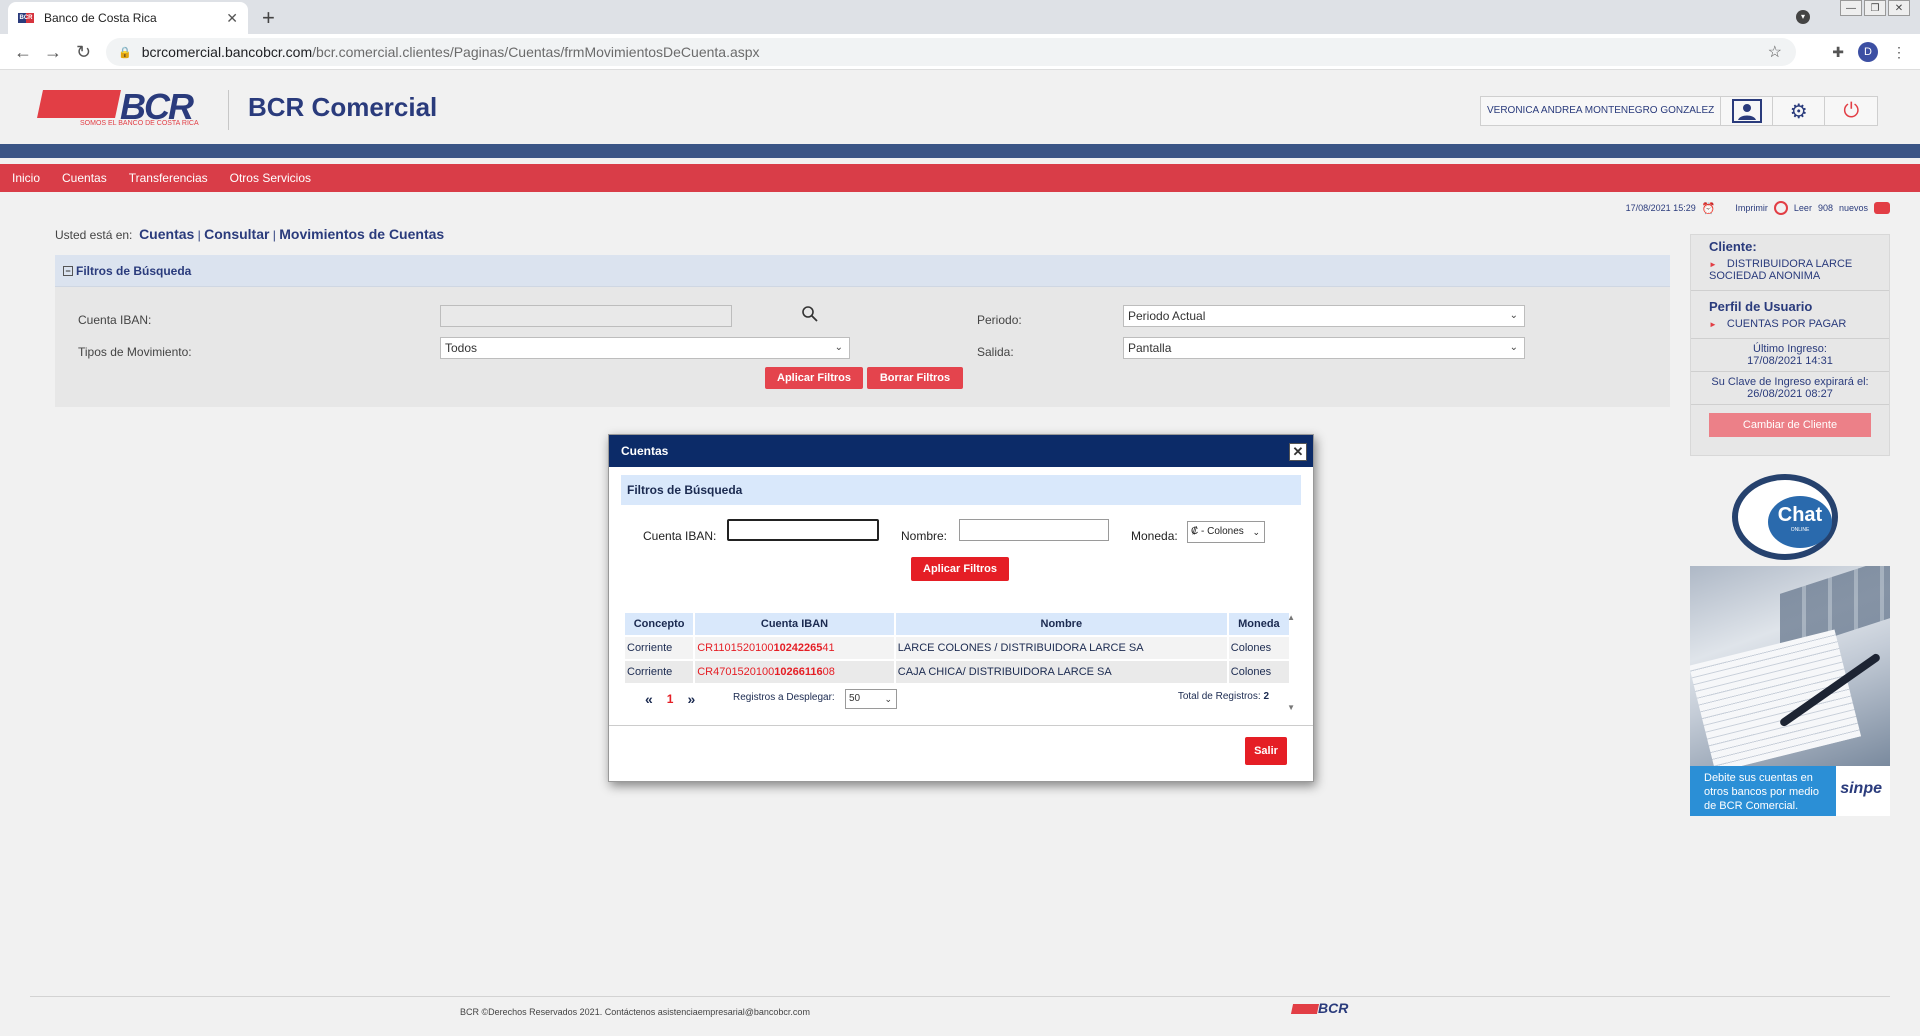 The height and width of the screenshot is (1036, 1920). Describe the element at coordinates (649, 699) in the screenshot. I see `pager-first-icon: «` at that location.